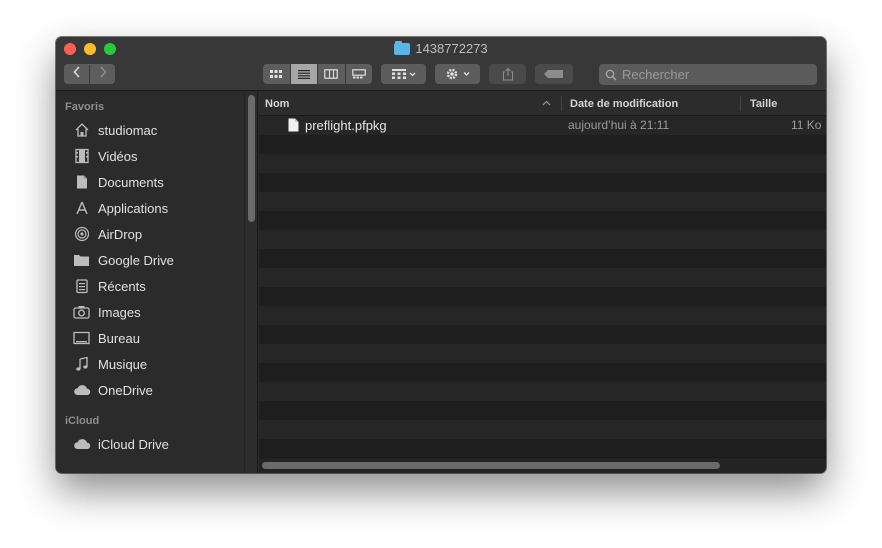 The width and height of the screenshot is (882, 548). What do you see at coordinates (85, 107) in the screenshot?
I see `sidebar-section-favorites: Favoris` at bounding box center [85, 107].